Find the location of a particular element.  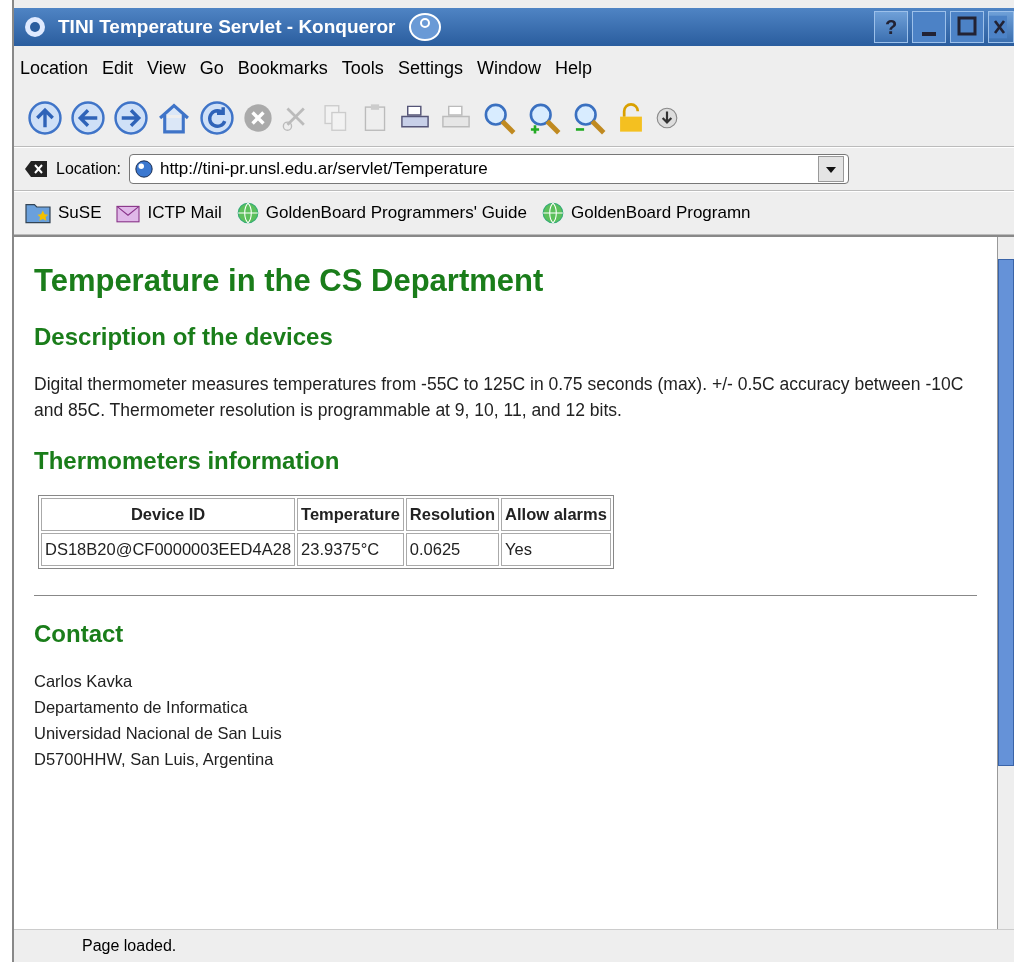

table-cell: 0.0625 is located at coordinates (452, 549).